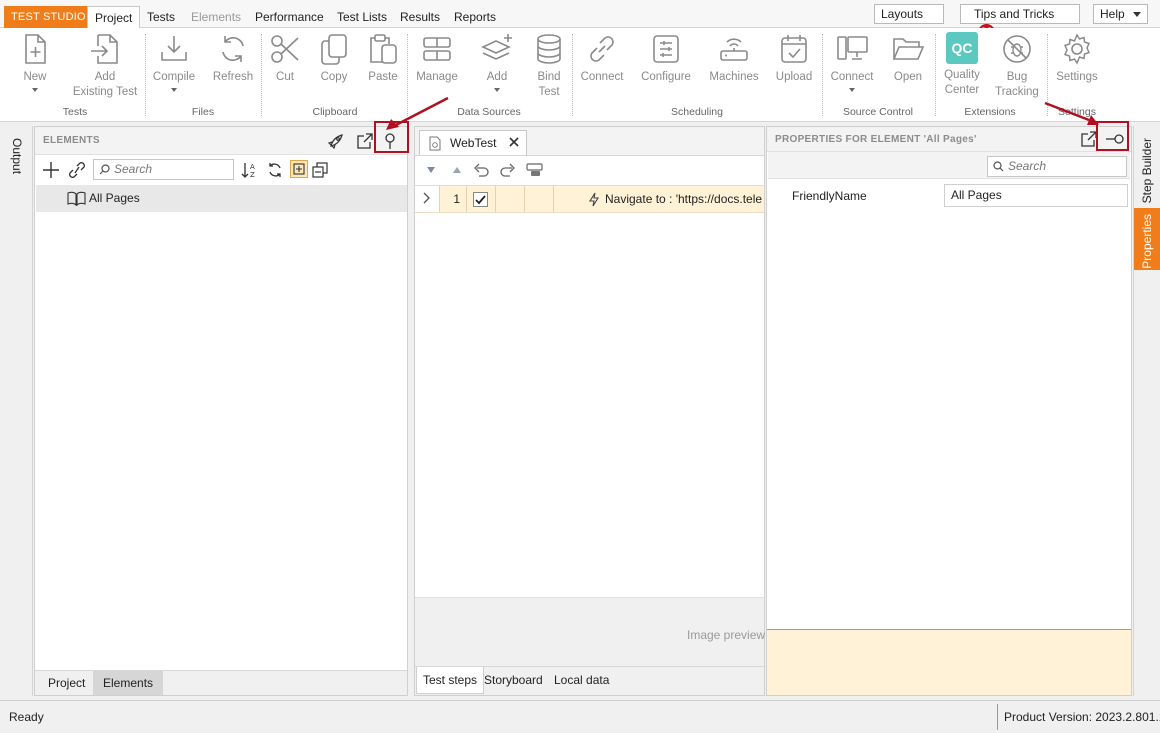 The image size is (1160, 733). Describe the element at coordinates (962, 48) in the screenshot. I see `qc-badge-text: QC` at that location.